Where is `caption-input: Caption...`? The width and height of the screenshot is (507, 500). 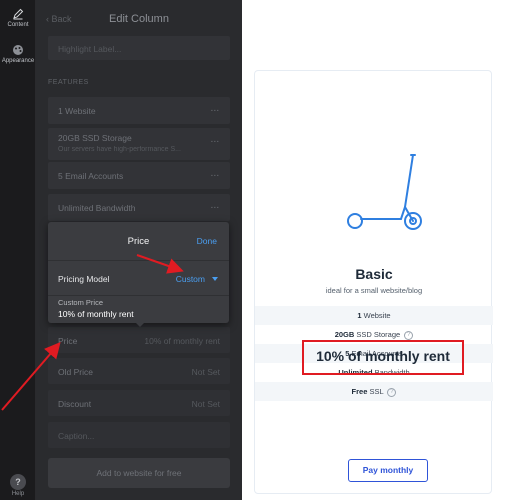 caption-input: Caption... is located at coordinates (139, 435).